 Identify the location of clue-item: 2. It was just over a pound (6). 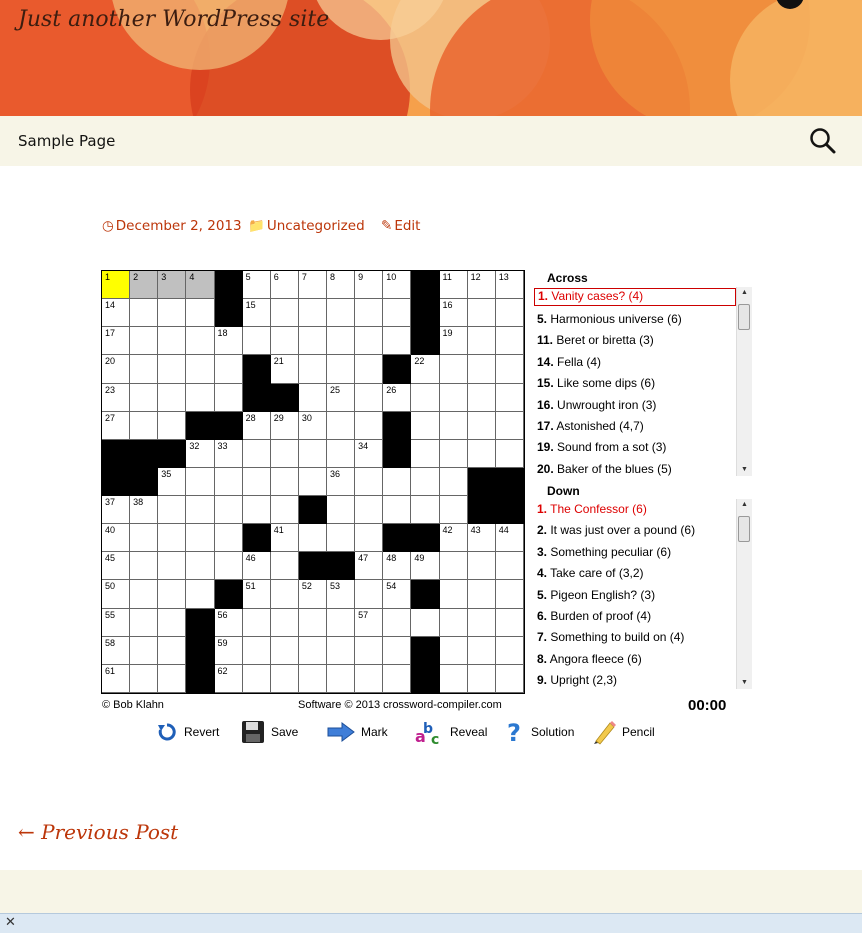
(635, 530).